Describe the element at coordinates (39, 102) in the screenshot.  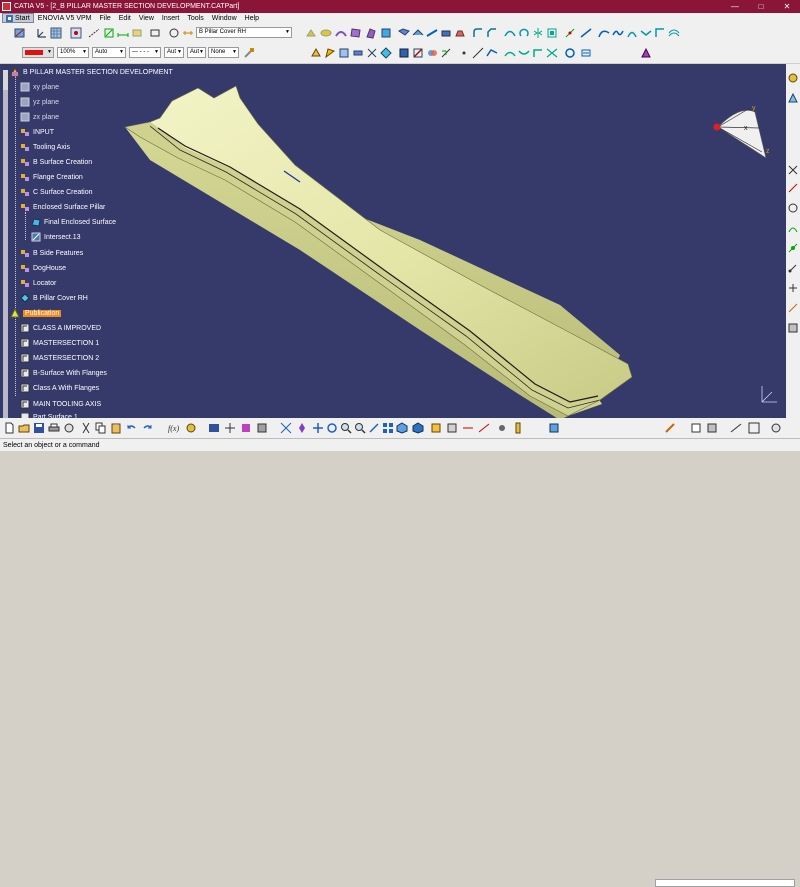
I see `tree-item-yz-plane: yz plane` at that location.